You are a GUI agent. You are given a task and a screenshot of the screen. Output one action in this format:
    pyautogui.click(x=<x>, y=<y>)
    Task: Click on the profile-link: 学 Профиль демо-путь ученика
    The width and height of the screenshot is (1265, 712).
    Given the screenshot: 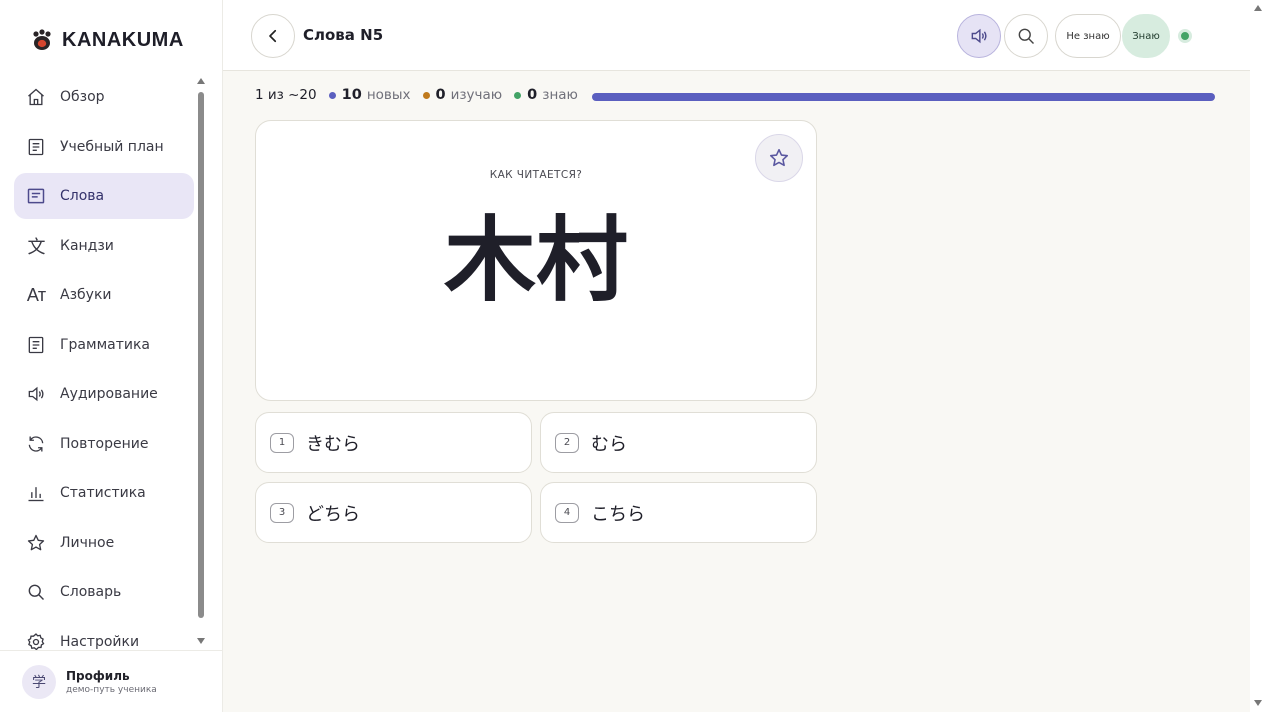 What is the action you would take?
    pyautogui.click(x=111, y=681)
    